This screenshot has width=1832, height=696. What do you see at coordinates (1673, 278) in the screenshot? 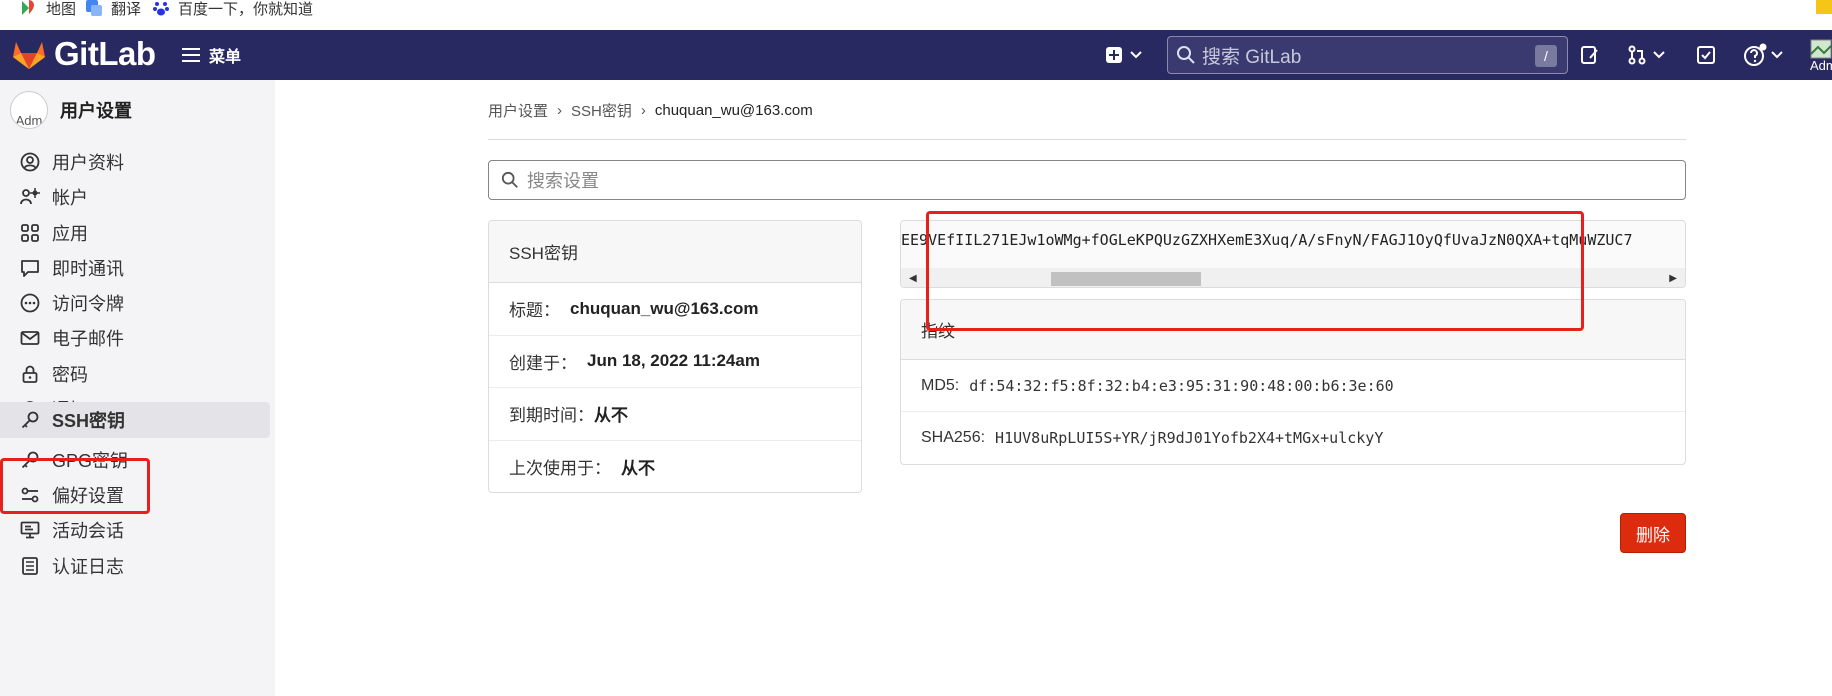
I see `scroll-right-arrow-icon: ▶` at bounding box center [1673, 278].